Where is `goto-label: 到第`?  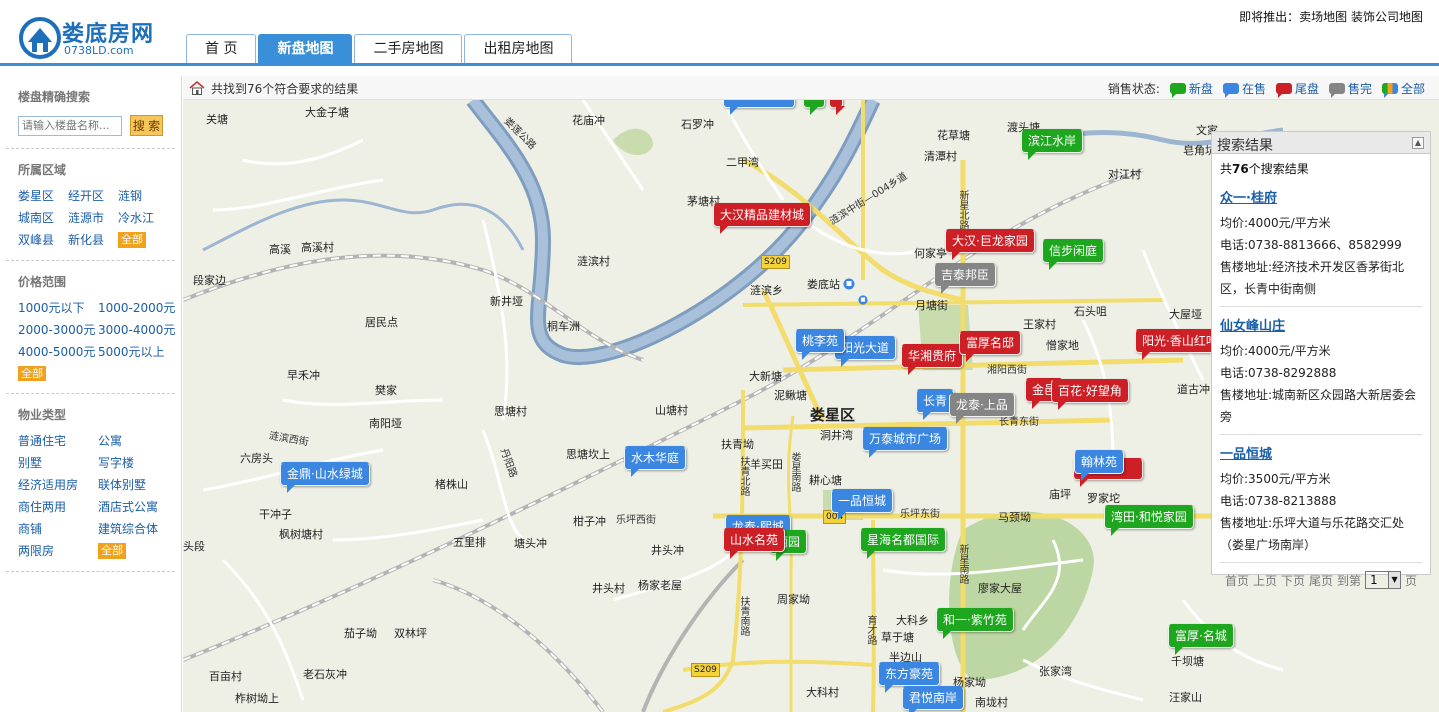
goto-label: 到第 is located at coordinates (1349, 580).